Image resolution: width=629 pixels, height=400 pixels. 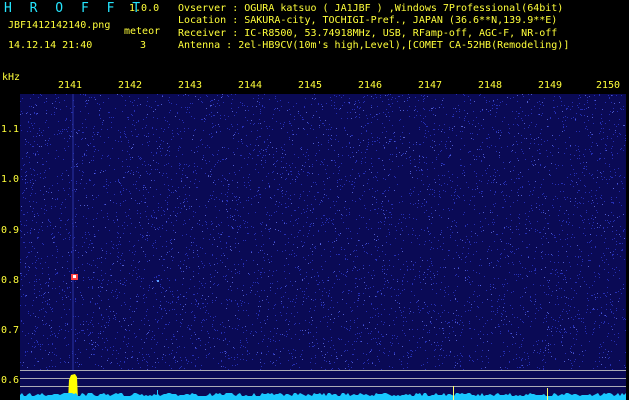 What do you see at coordinates (130, 85) in the screenshot?
I see `x-tick-label: 2142` at bounding box center [130, 85].